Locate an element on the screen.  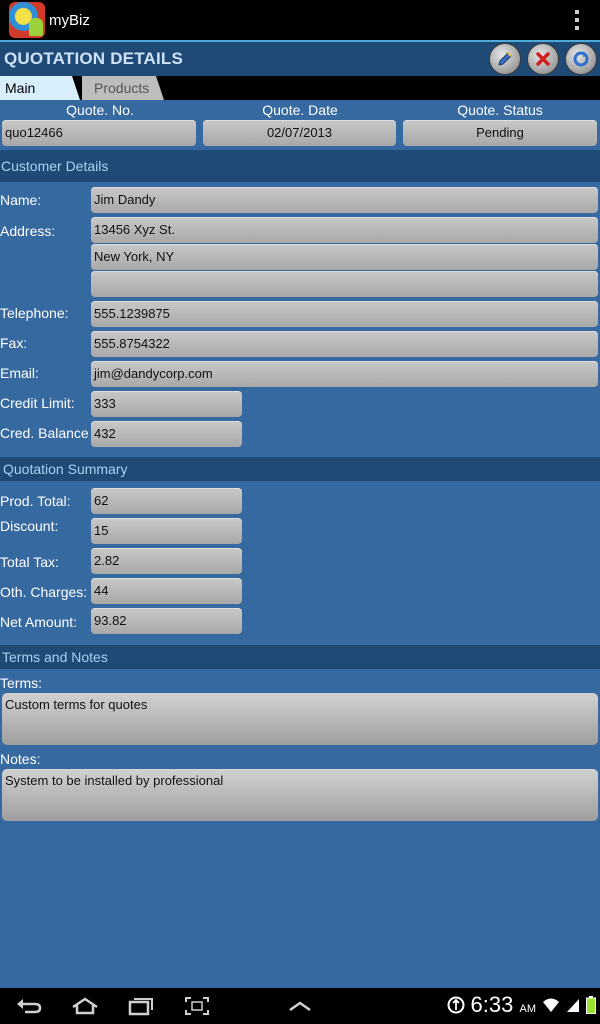
address-line1-field: 13456 Xyz St. is located at coordinates (344, 230).